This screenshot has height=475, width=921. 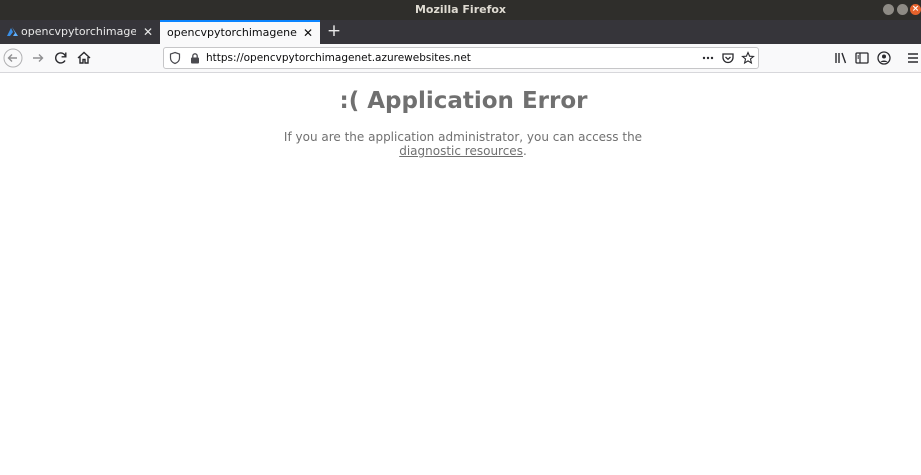 What do you see at coordinates (38, 58) in the screenshot?
I see `forward-icon` at bounding box center [38, 58].